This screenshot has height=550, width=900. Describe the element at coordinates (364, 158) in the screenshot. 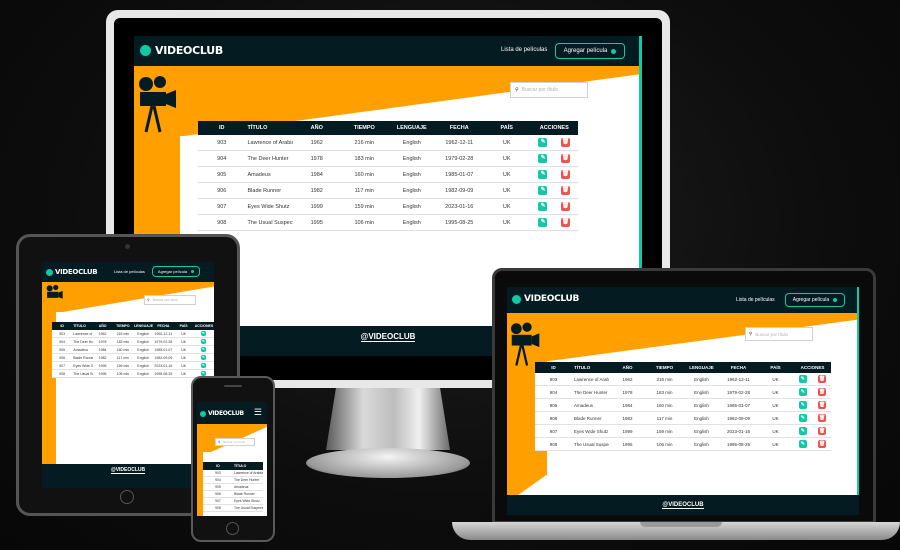

I see `table-cell-time: 183 min` at that location.